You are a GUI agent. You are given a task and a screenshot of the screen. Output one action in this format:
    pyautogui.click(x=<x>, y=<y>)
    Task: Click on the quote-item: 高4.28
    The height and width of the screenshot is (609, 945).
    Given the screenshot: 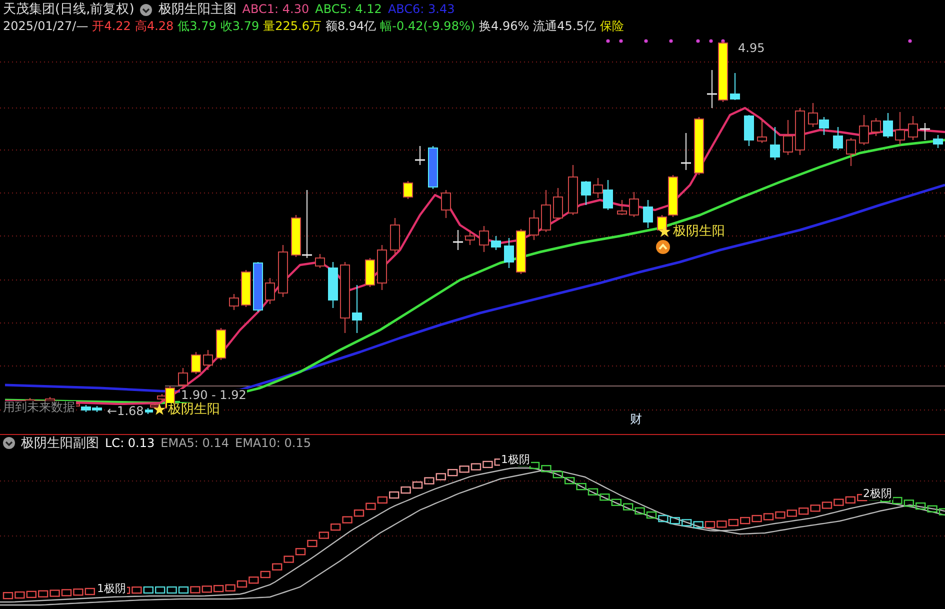 What is the action you would take?
    pyautogui.click(x=154, y=26)
    